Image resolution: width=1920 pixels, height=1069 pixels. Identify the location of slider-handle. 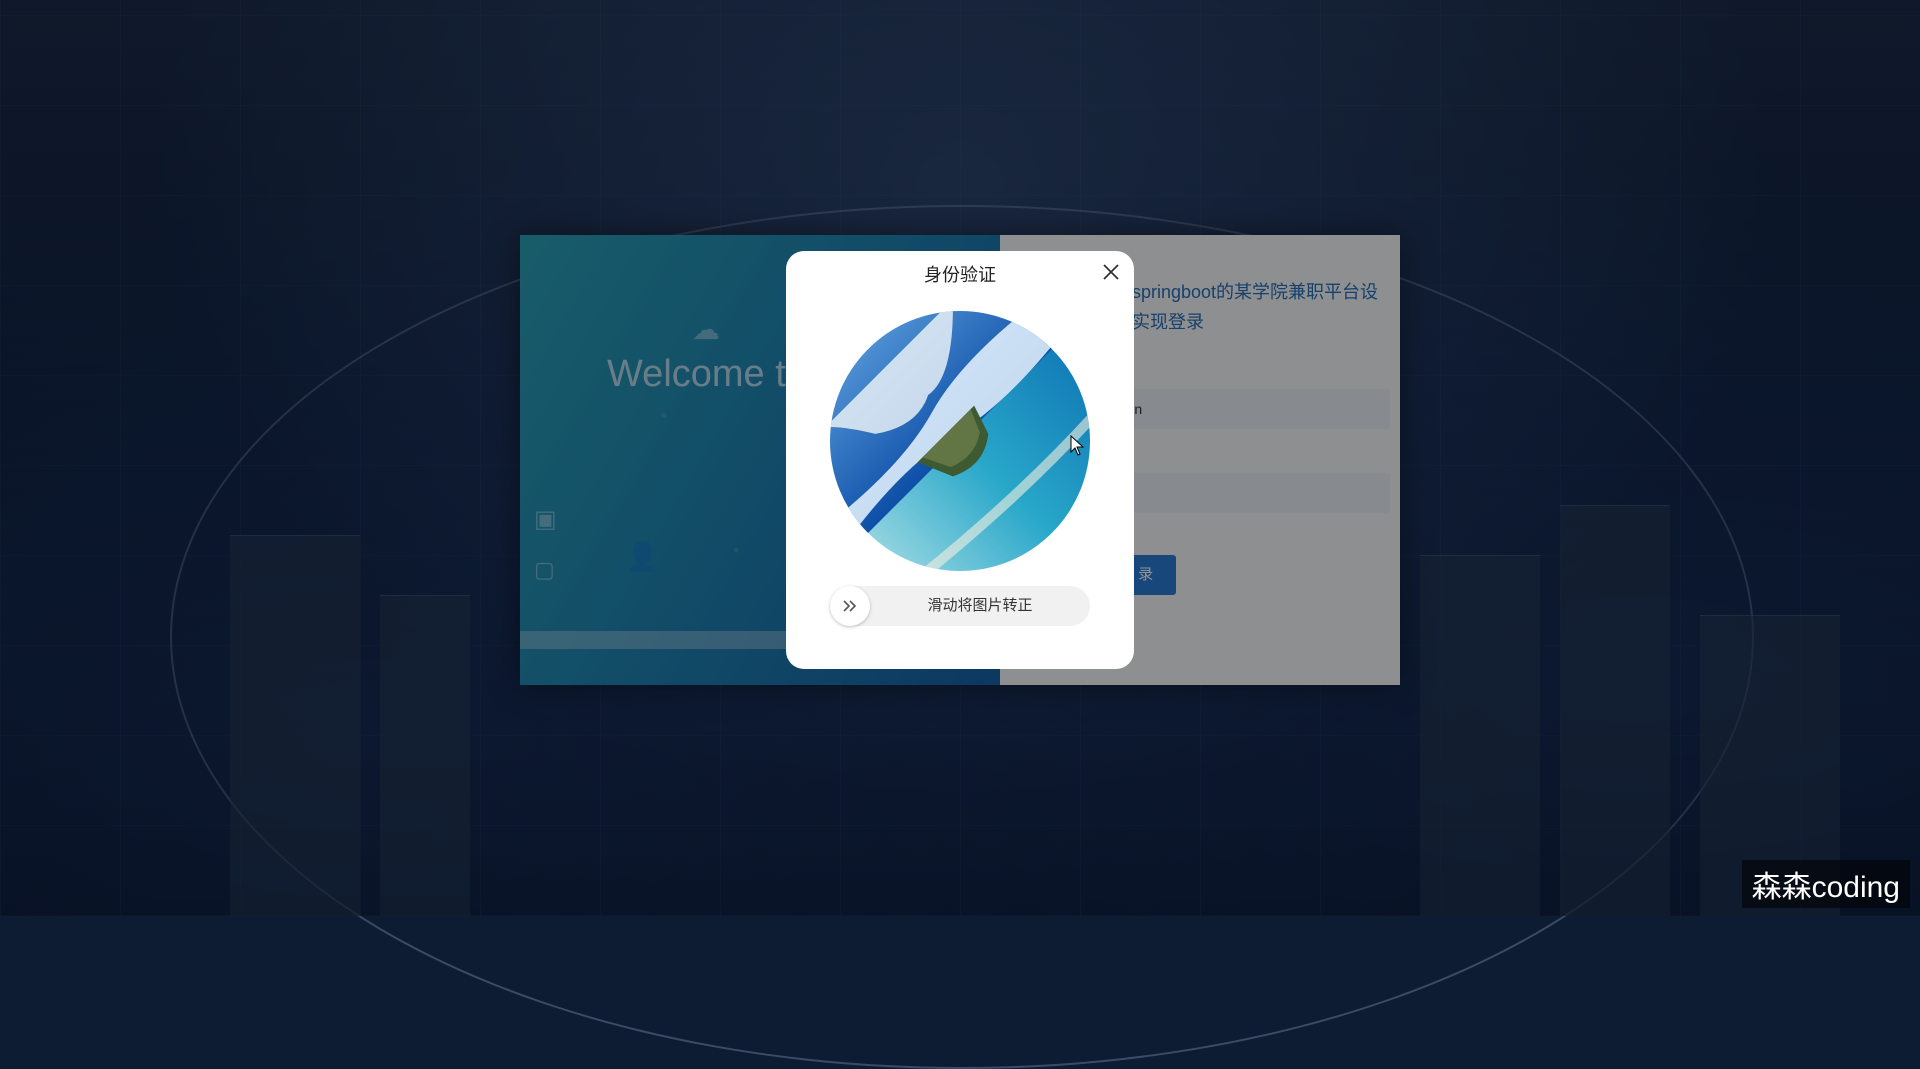
(850, 606).